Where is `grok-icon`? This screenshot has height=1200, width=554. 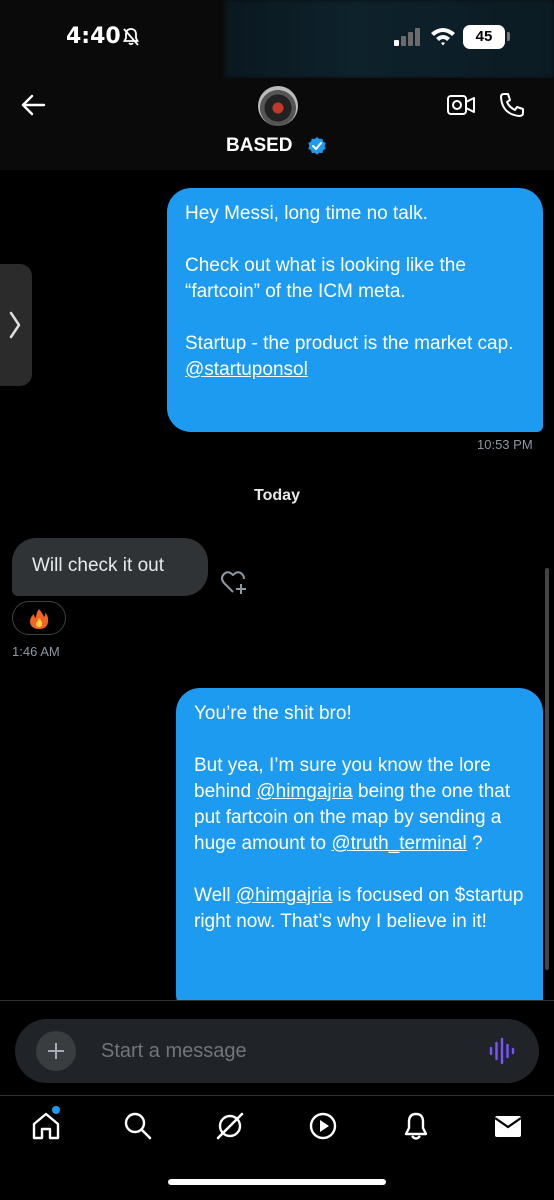 grok-icon is located at coordinates (230, 1126).